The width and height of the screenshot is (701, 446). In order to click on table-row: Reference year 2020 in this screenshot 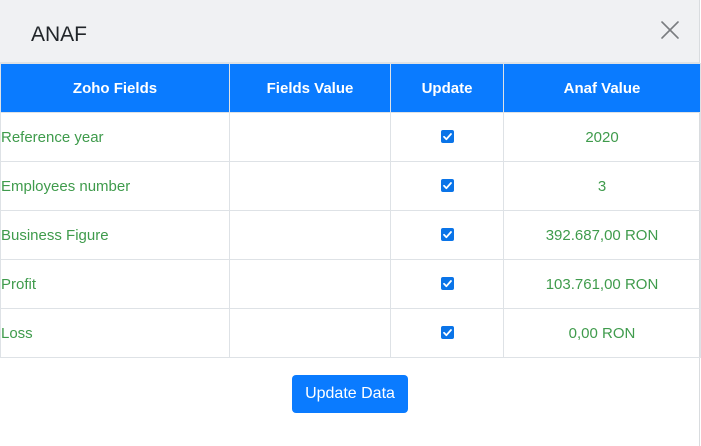, I will do `click(350, 137)`.